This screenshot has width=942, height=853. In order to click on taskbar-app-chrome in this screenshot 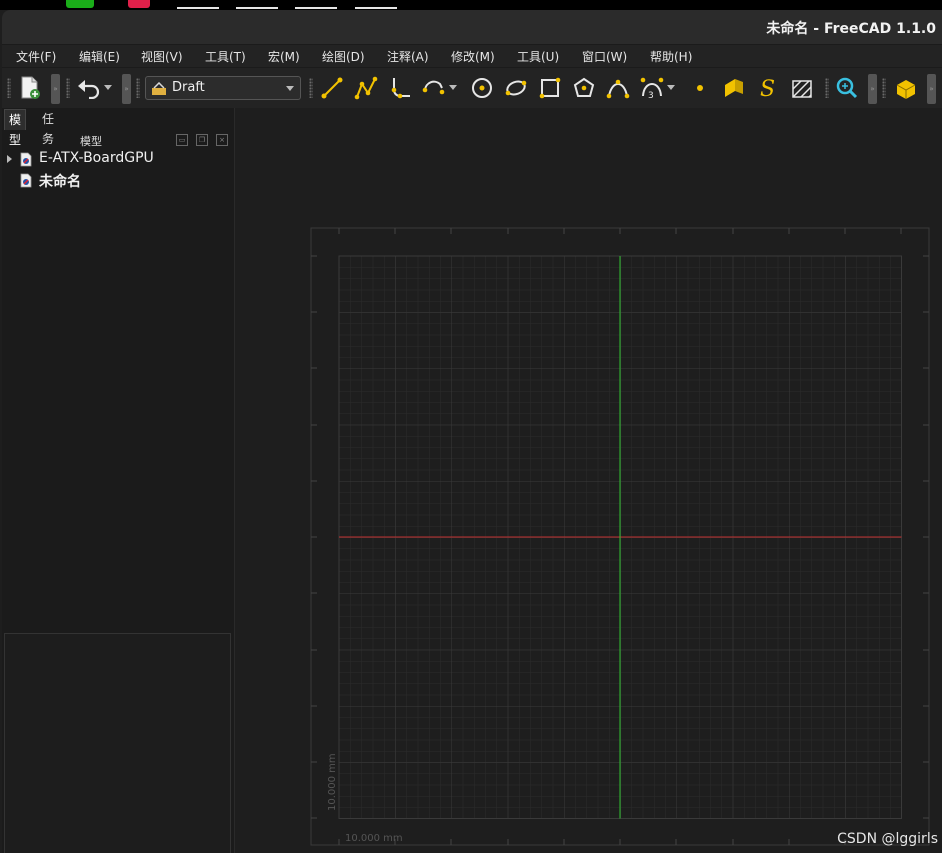, I will do `click(316, 8)`.